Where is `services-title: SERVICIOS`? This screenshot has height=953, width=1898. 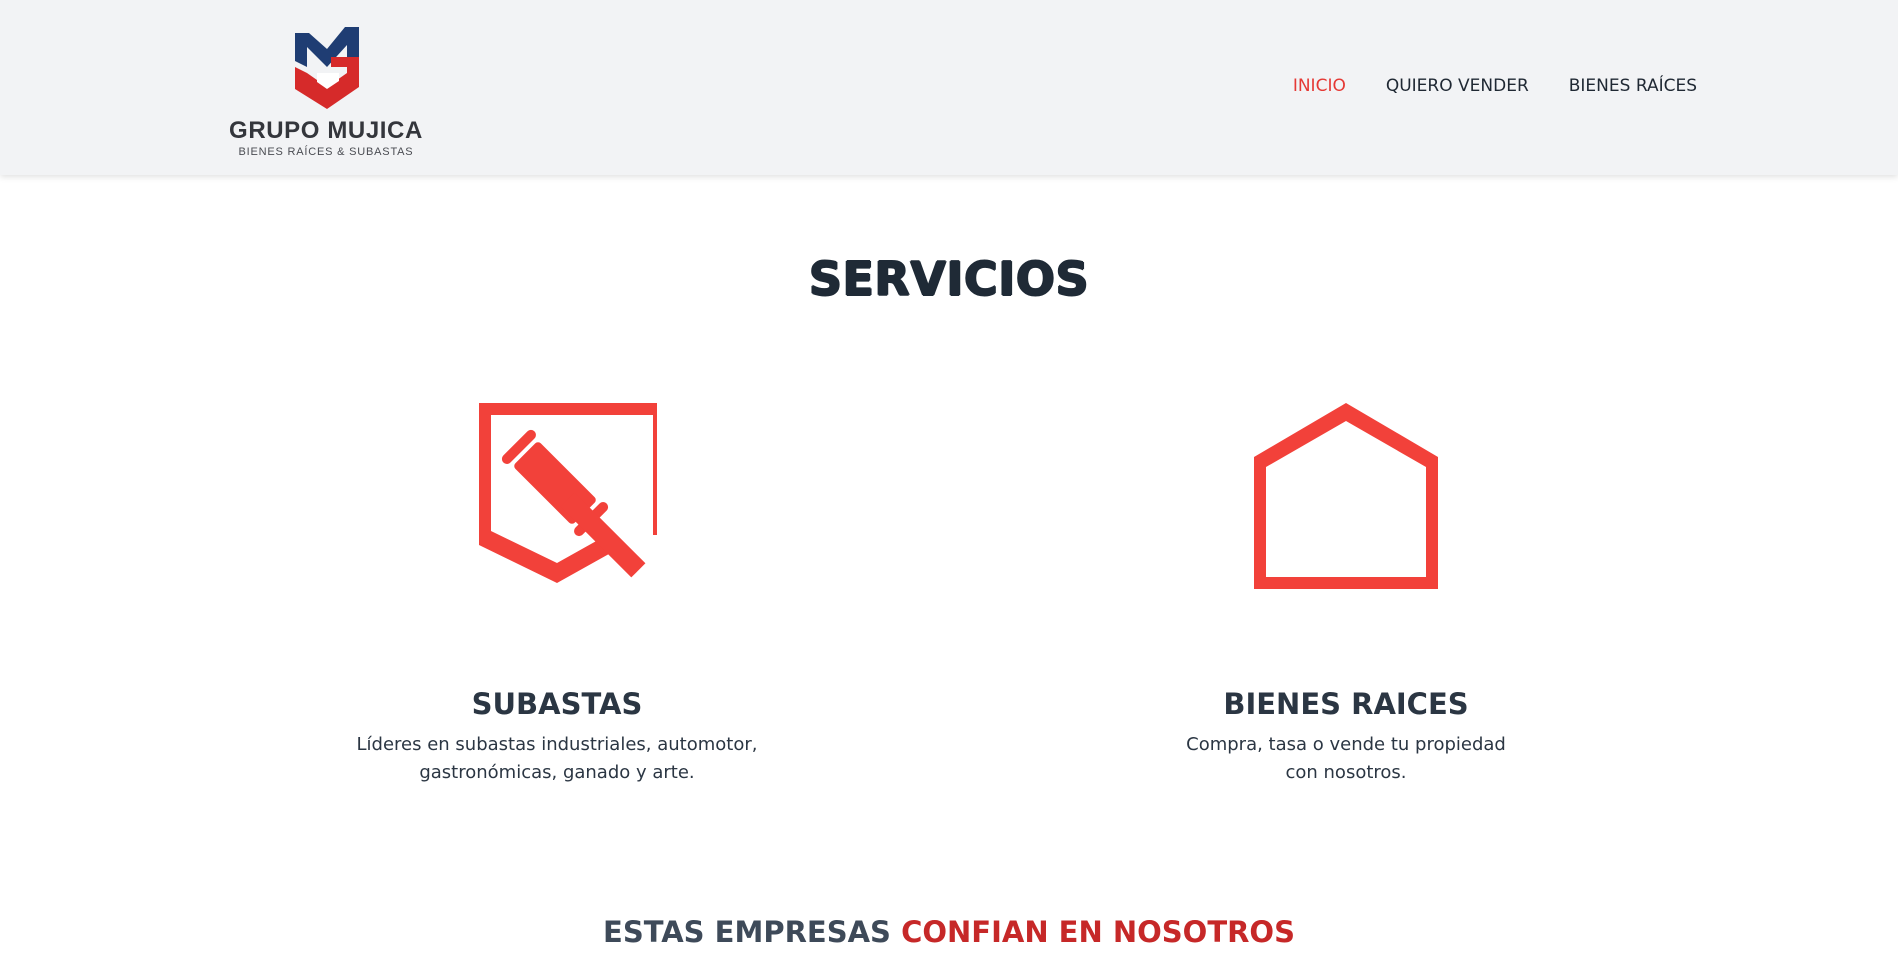 services-title: SERVICIOS is located at coordinates (949, 279).